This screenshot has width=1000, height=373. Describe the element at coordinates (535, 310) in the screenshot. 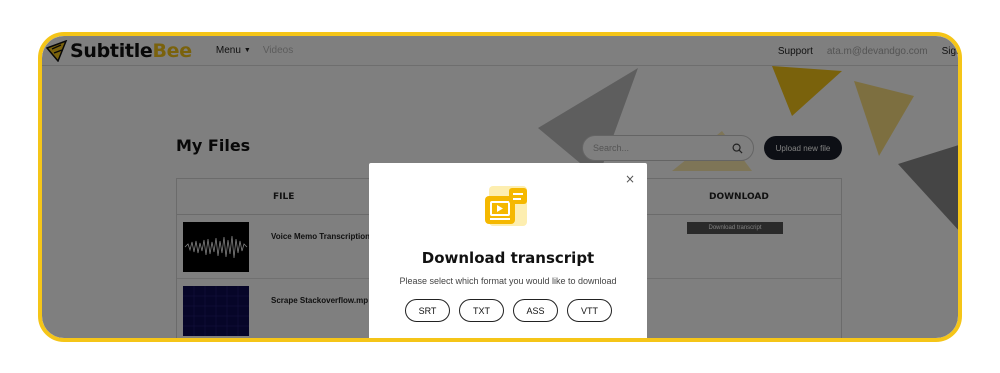

I see `format-ass-button: ASS` at that location.